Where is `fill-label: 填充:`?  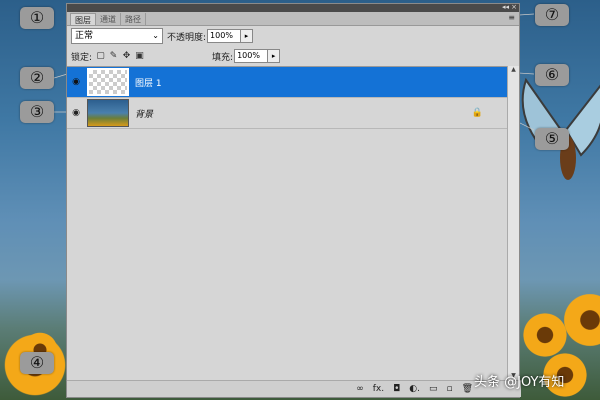
fill-label: 填充: is located at coordinates (223, 57).